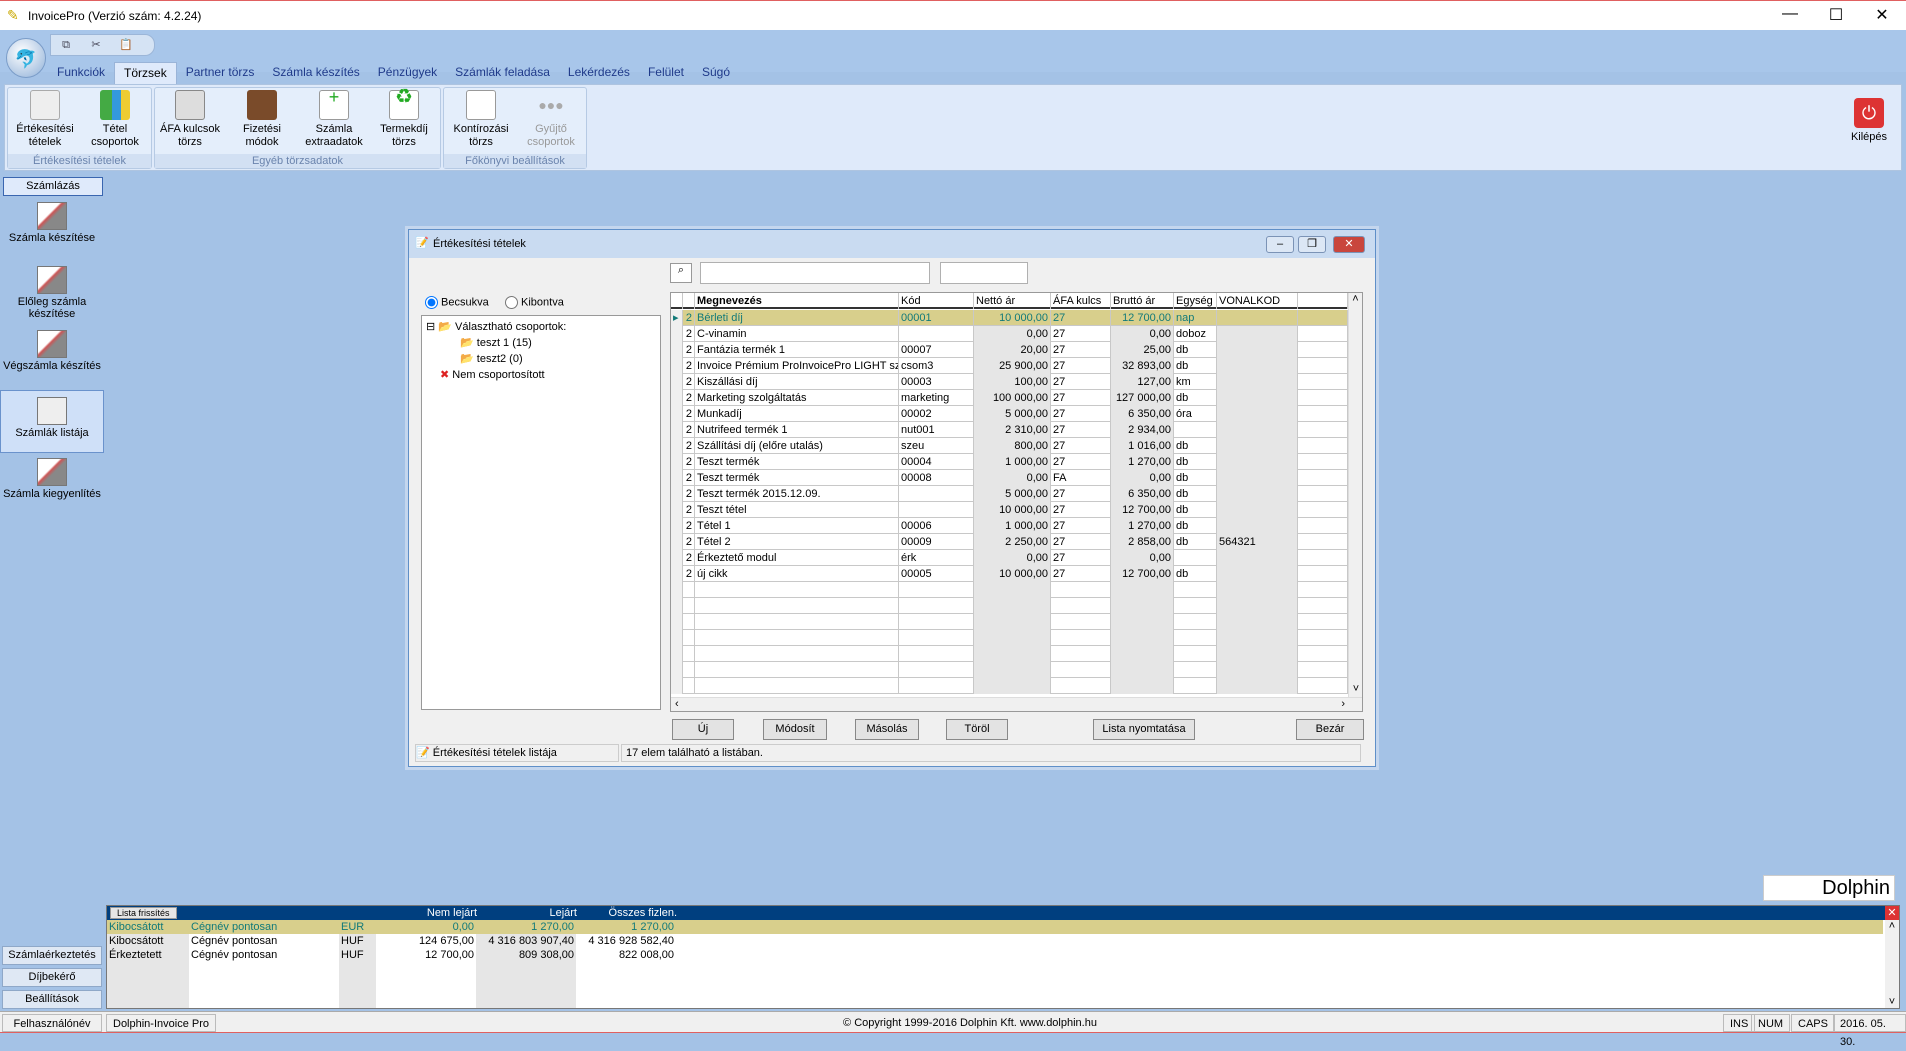  What do you see at coordinates (551, 119) in the screenshot?
I see `gyujto-csoportok-button: ●●● Gyűjtő csoportok` at bounding box center [551, 119].